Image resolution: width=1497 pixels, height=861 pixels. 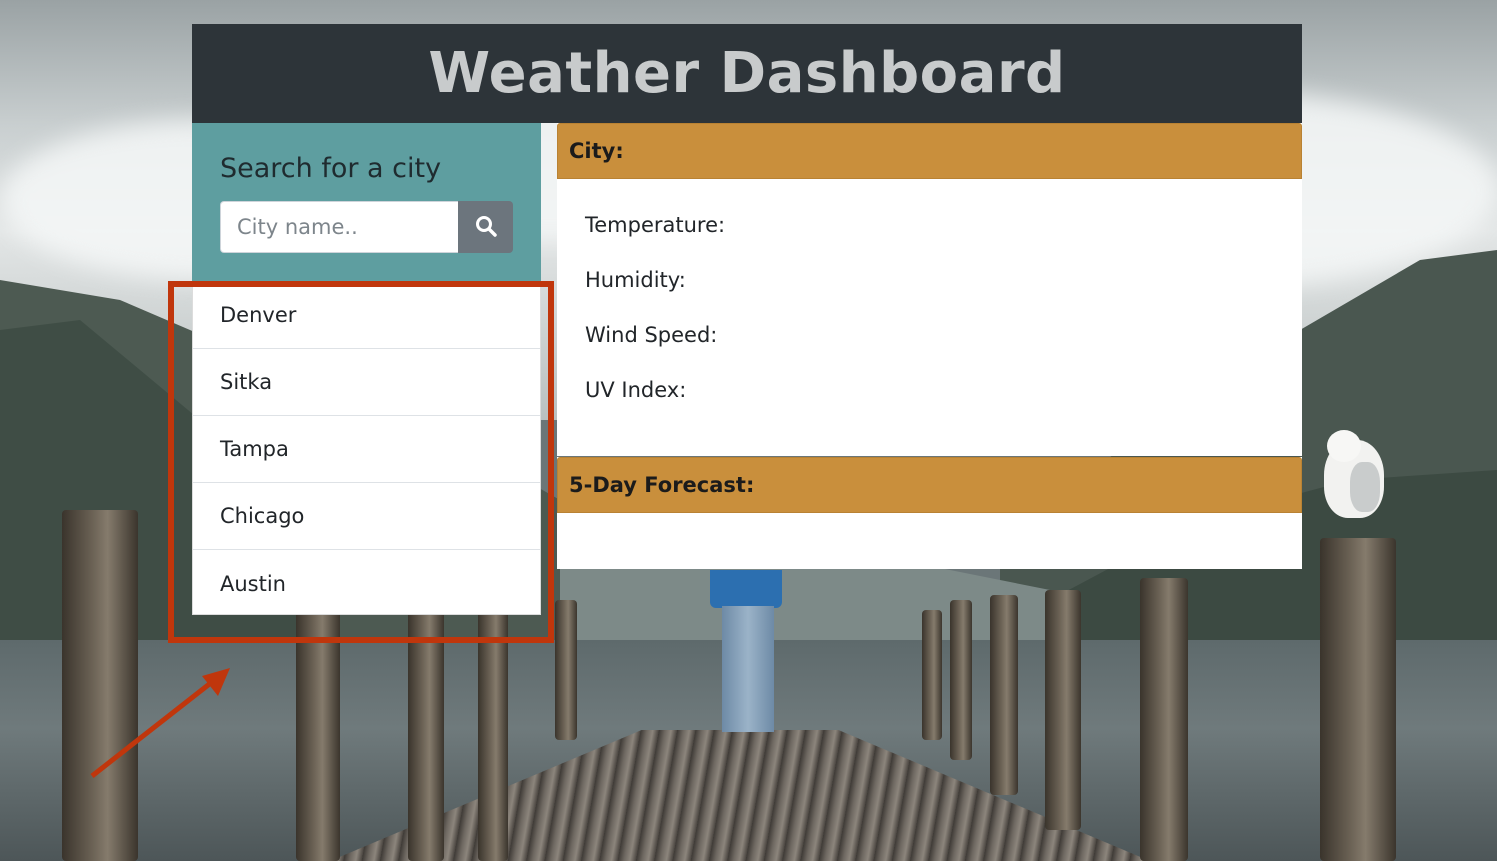 What do you see at coordinates (331, 168) in the screenshot?
I see `search-title: Search for a city` at bounding box center [331, 168].